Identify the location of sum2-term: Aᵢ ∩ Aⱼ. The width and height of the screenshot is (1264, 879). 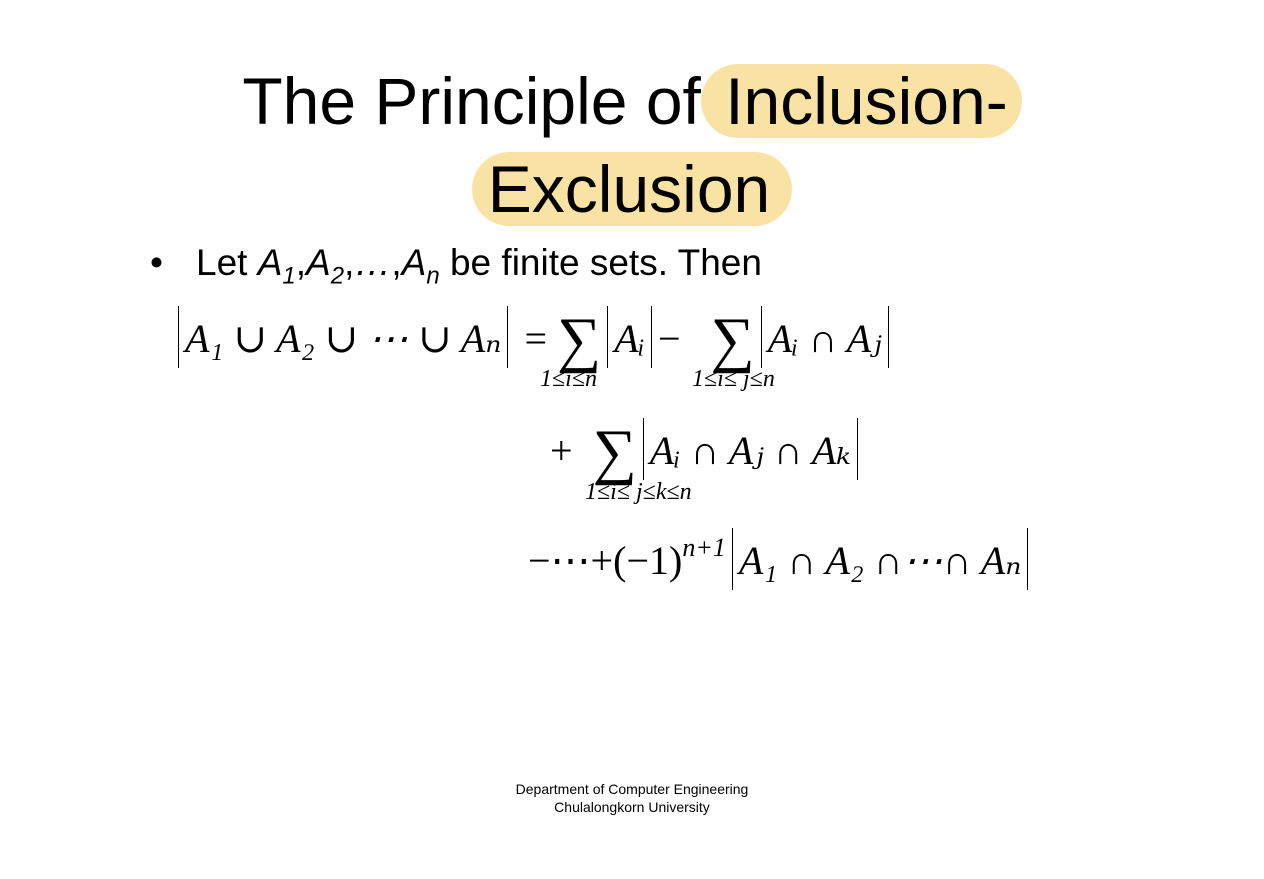
(824, 338).